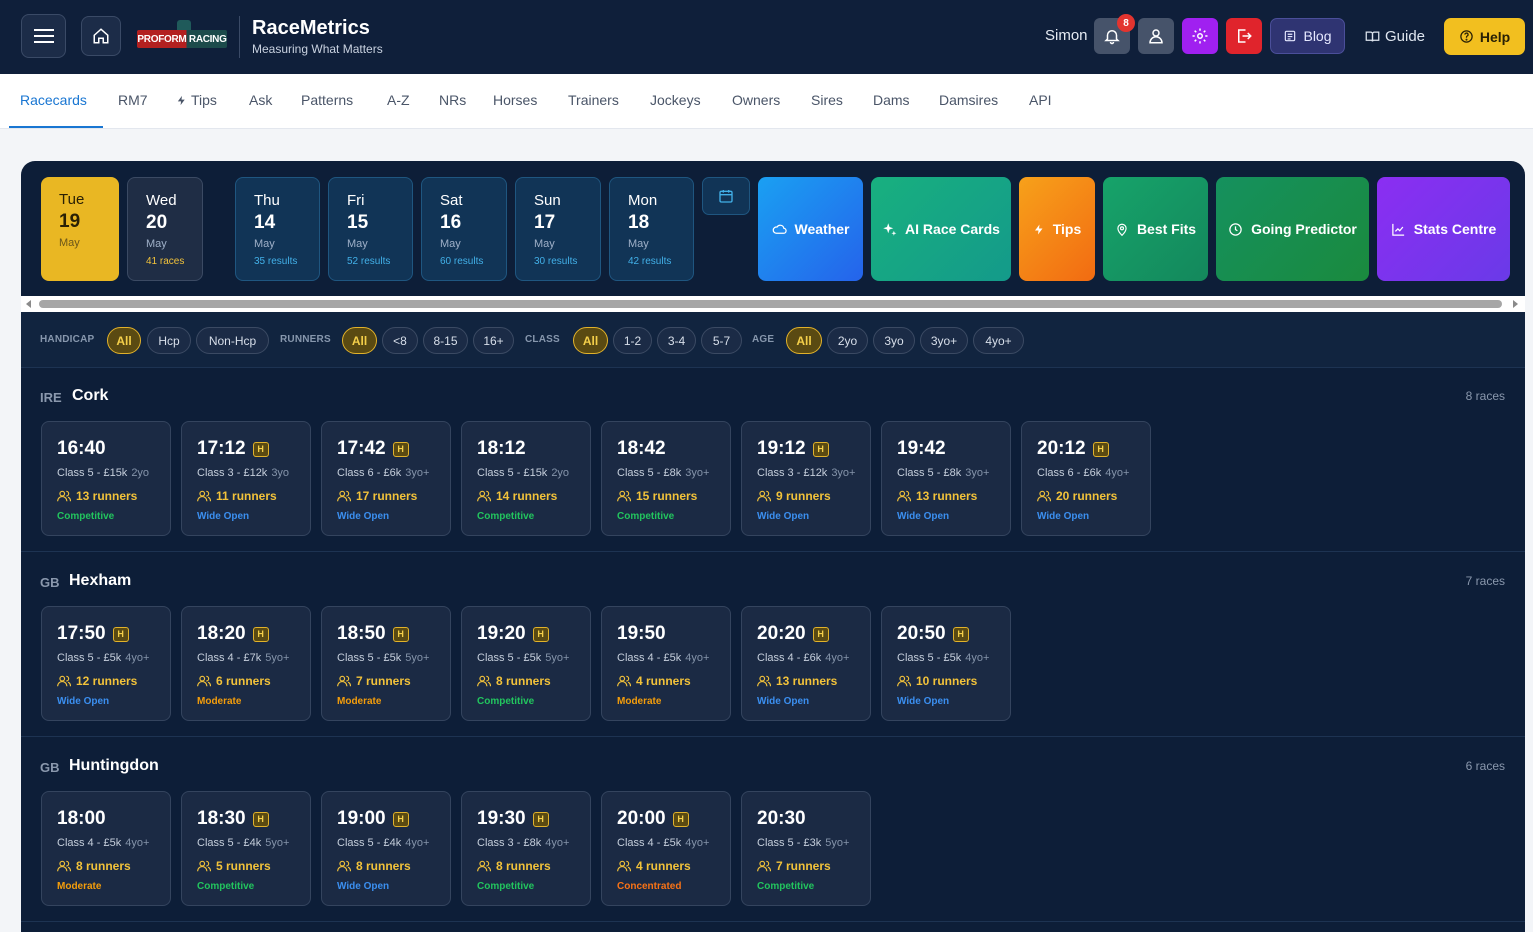  I want to click on race-class-row: Class 4 - £7k 5yo+, so click(243, 658).